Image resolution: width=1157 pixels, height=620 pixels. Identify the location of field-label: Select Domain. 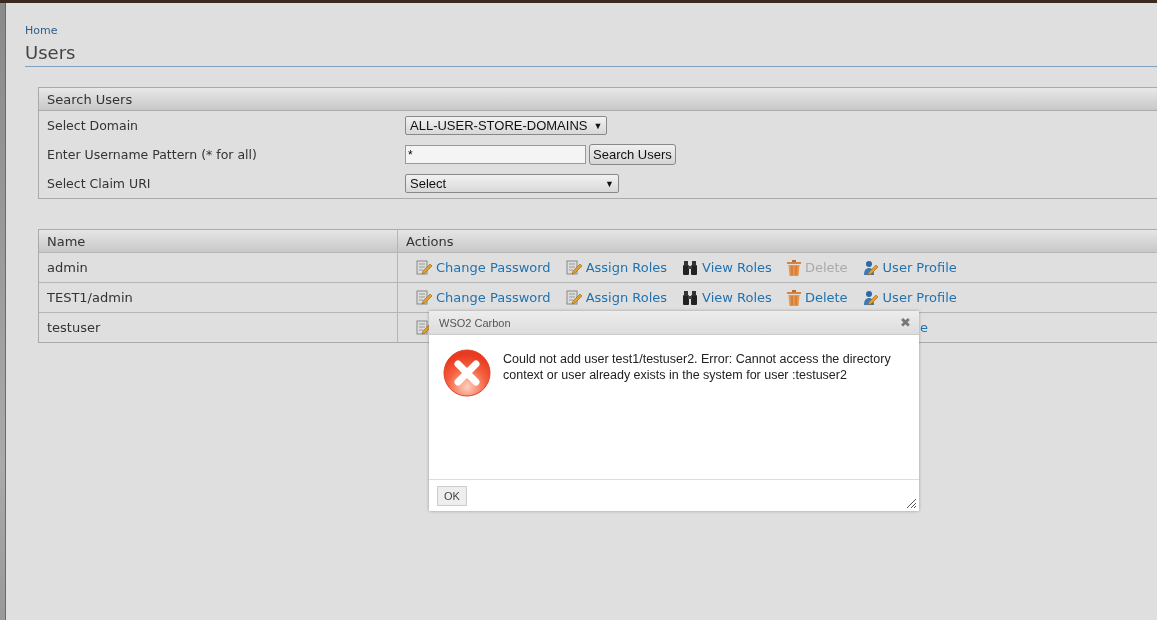
(93, 125).